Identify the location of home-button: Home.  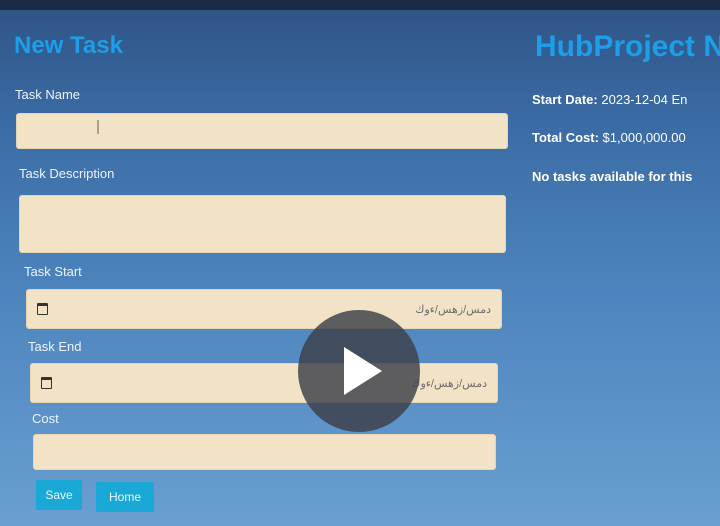
(125, 497).